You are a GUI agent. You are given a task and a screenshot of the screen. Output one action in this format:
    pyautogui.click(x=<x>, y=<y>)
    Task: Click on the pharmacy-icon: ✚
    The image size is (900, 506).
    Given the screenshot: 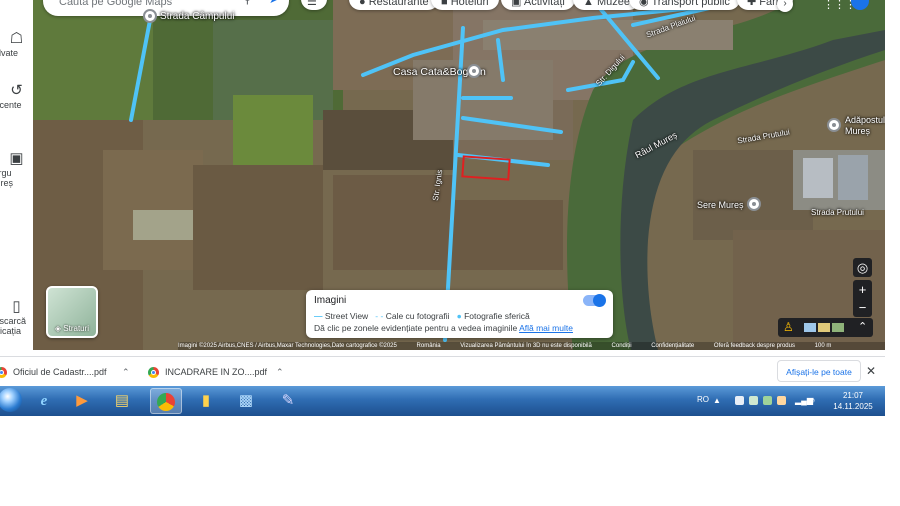 What is the action you would take?
    pyautogui.click(x=752, y=4)
    